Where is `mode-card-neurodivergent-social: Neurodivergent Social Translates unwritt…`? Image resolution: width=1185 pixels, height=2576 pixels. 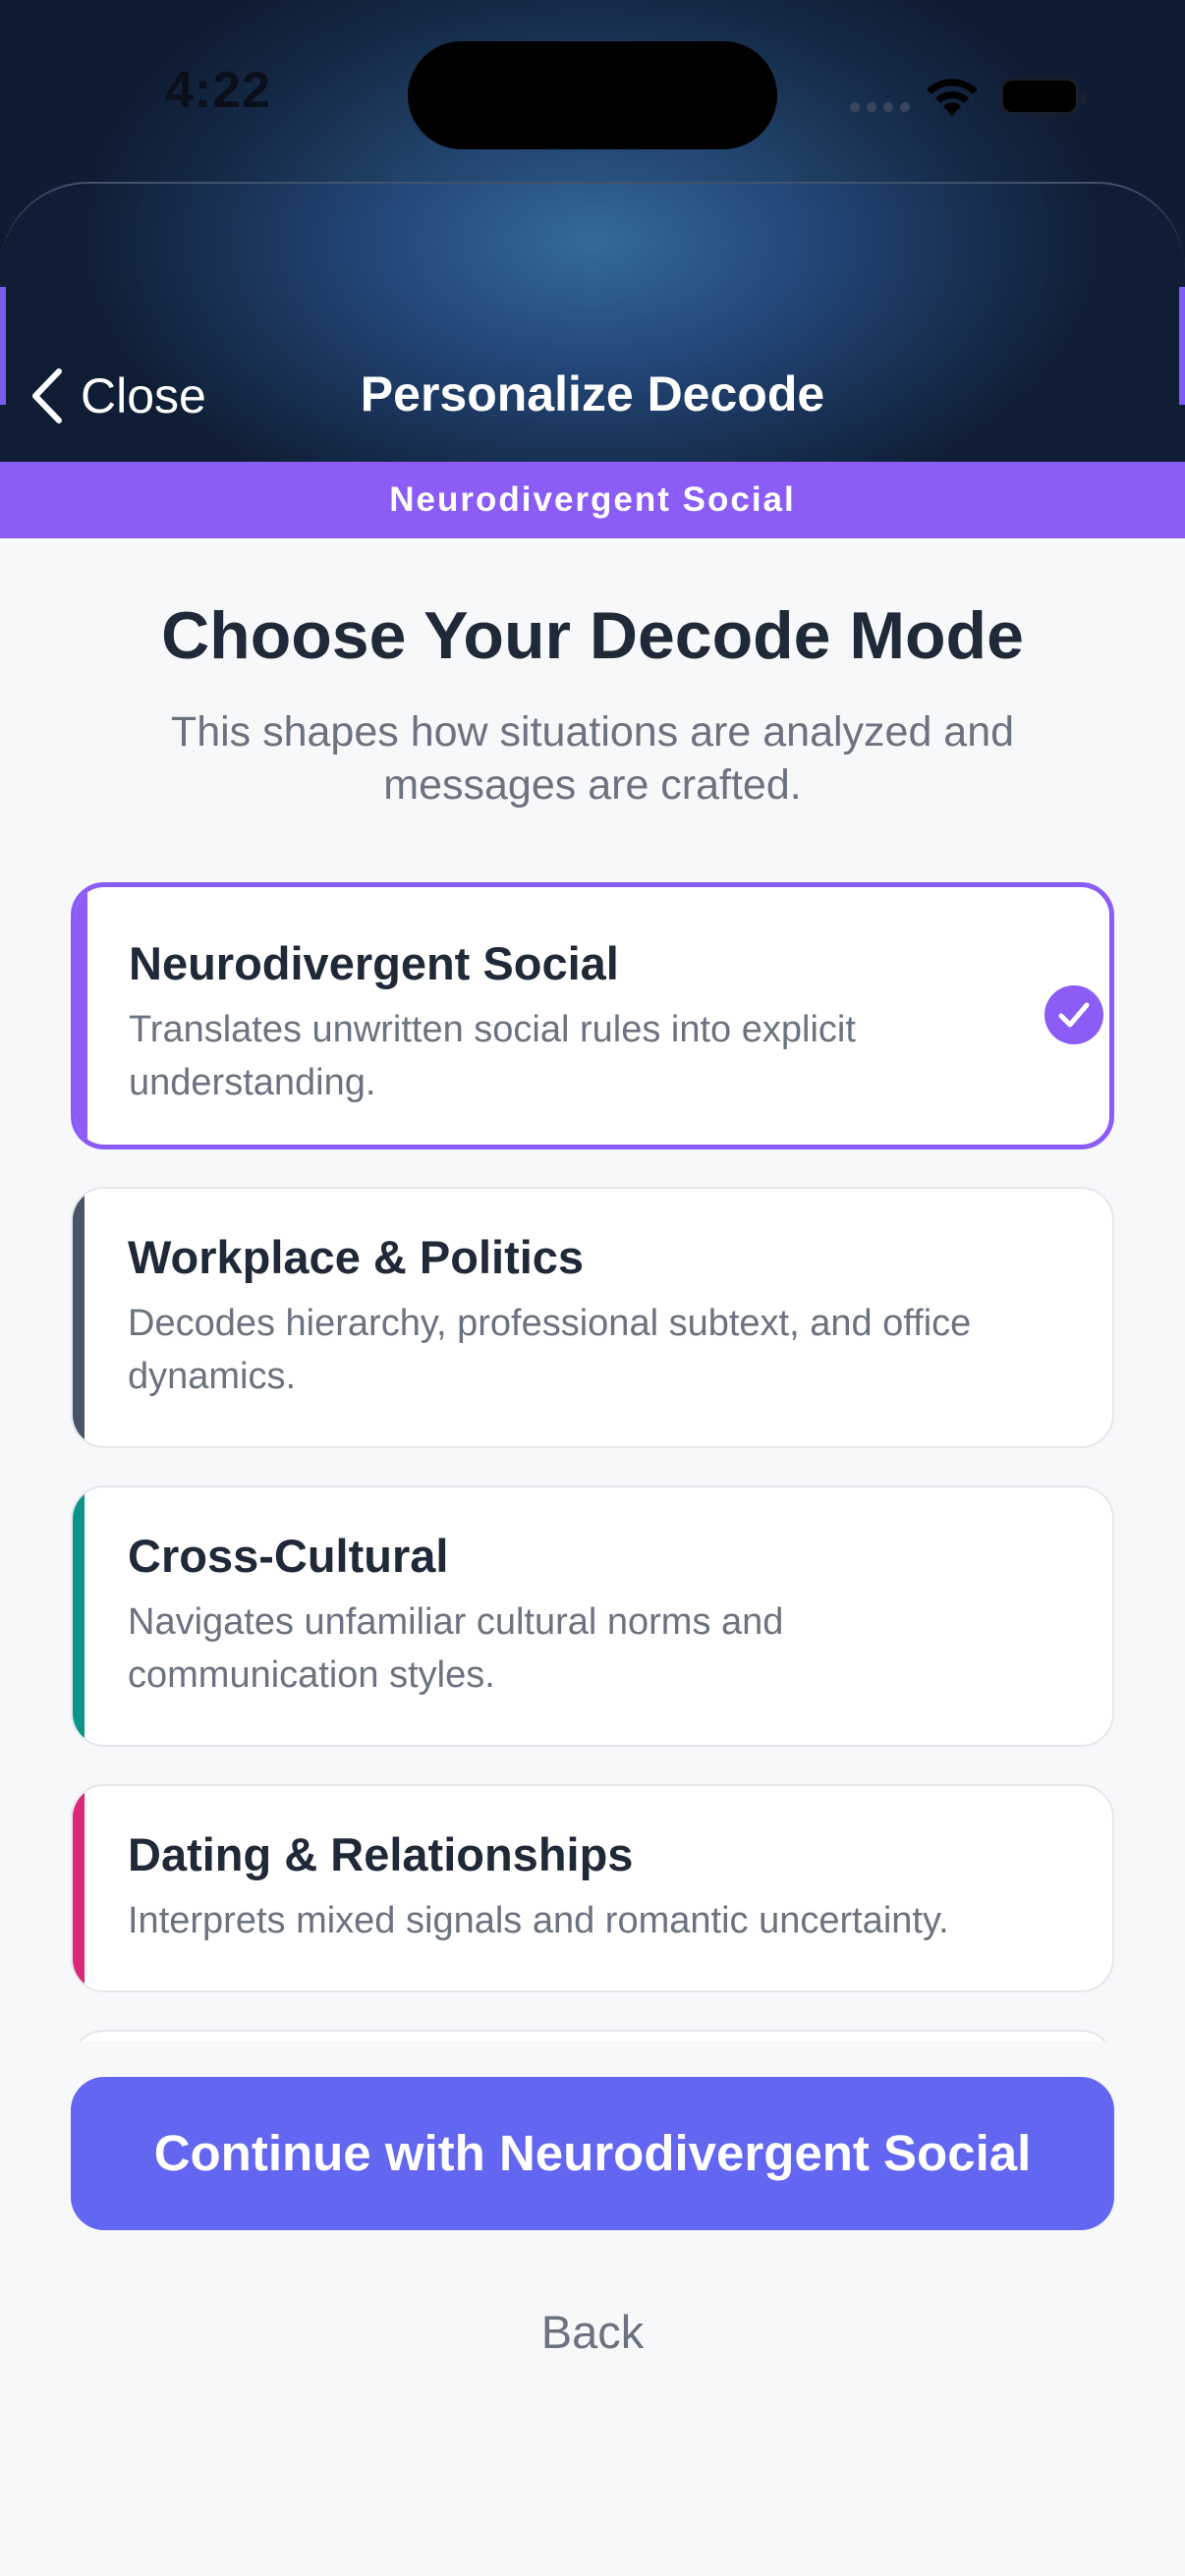
mode-card-neurodivergent-social: Neurodivergent Social Translates unwritt… is located at coordinates (592, 1015).